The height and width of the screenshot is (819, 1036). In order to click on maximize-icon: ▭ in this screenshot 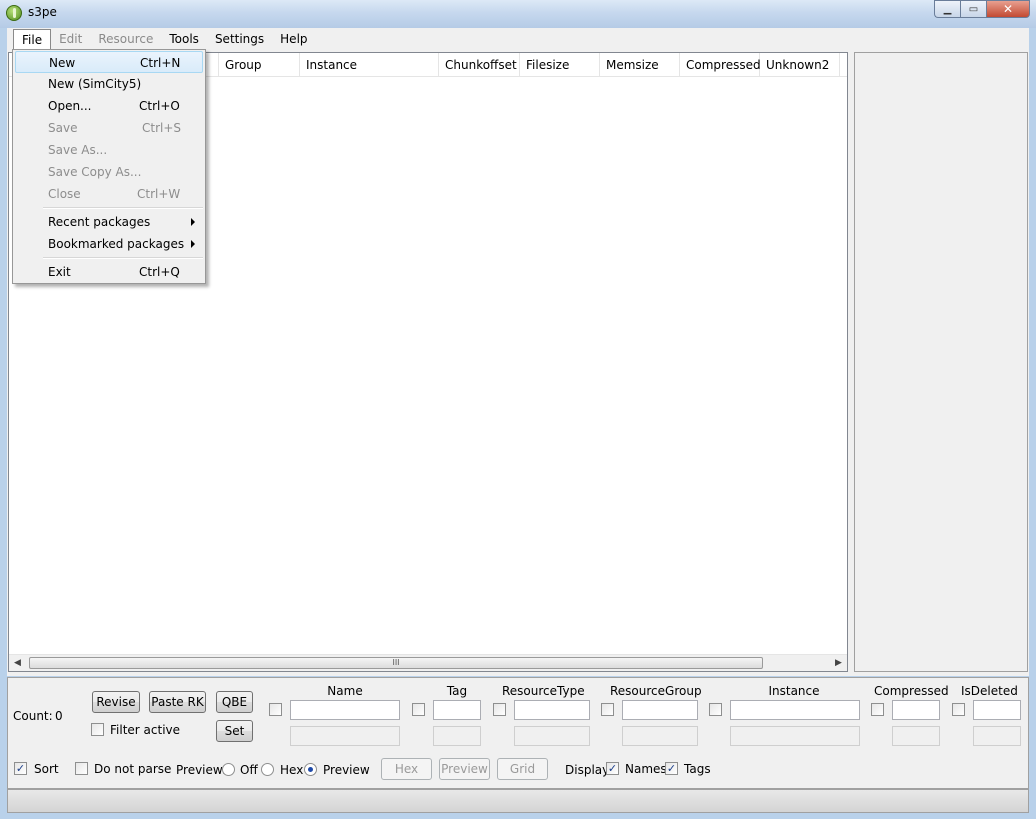, I will do `click(973, 9)`.